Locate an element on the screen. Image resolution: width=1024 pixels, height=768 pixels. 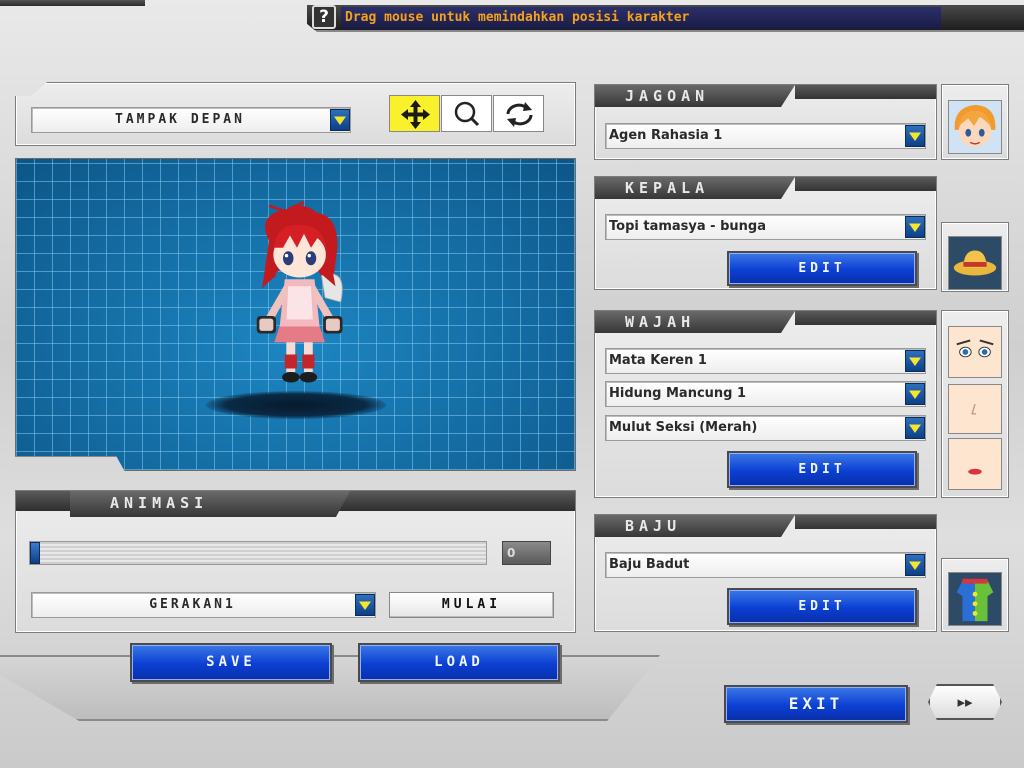
character-face-icon is located at coordinates (975, 127).